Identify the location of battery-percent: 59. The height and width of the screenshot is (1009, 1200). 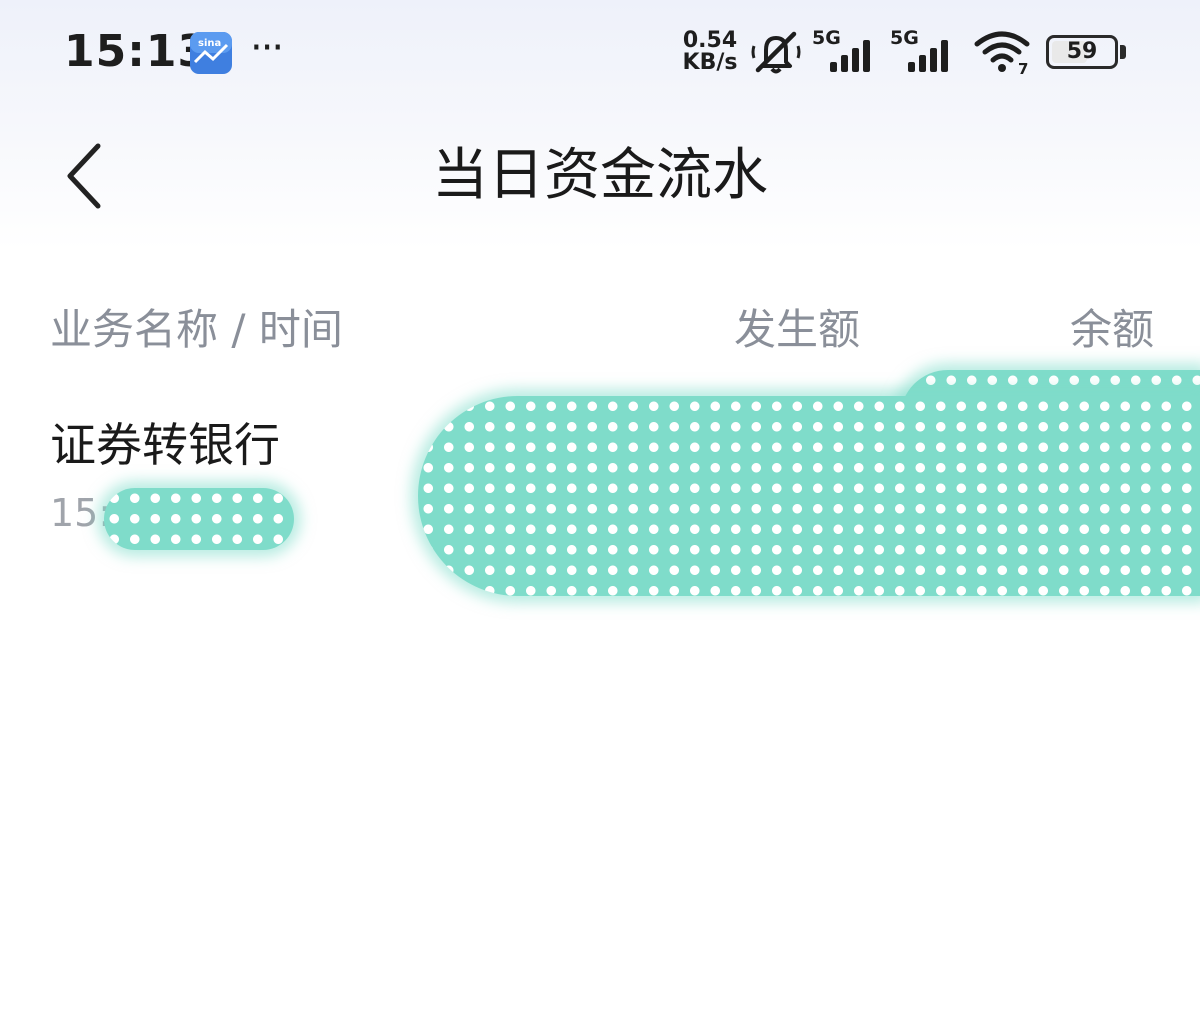
(1082, 51).